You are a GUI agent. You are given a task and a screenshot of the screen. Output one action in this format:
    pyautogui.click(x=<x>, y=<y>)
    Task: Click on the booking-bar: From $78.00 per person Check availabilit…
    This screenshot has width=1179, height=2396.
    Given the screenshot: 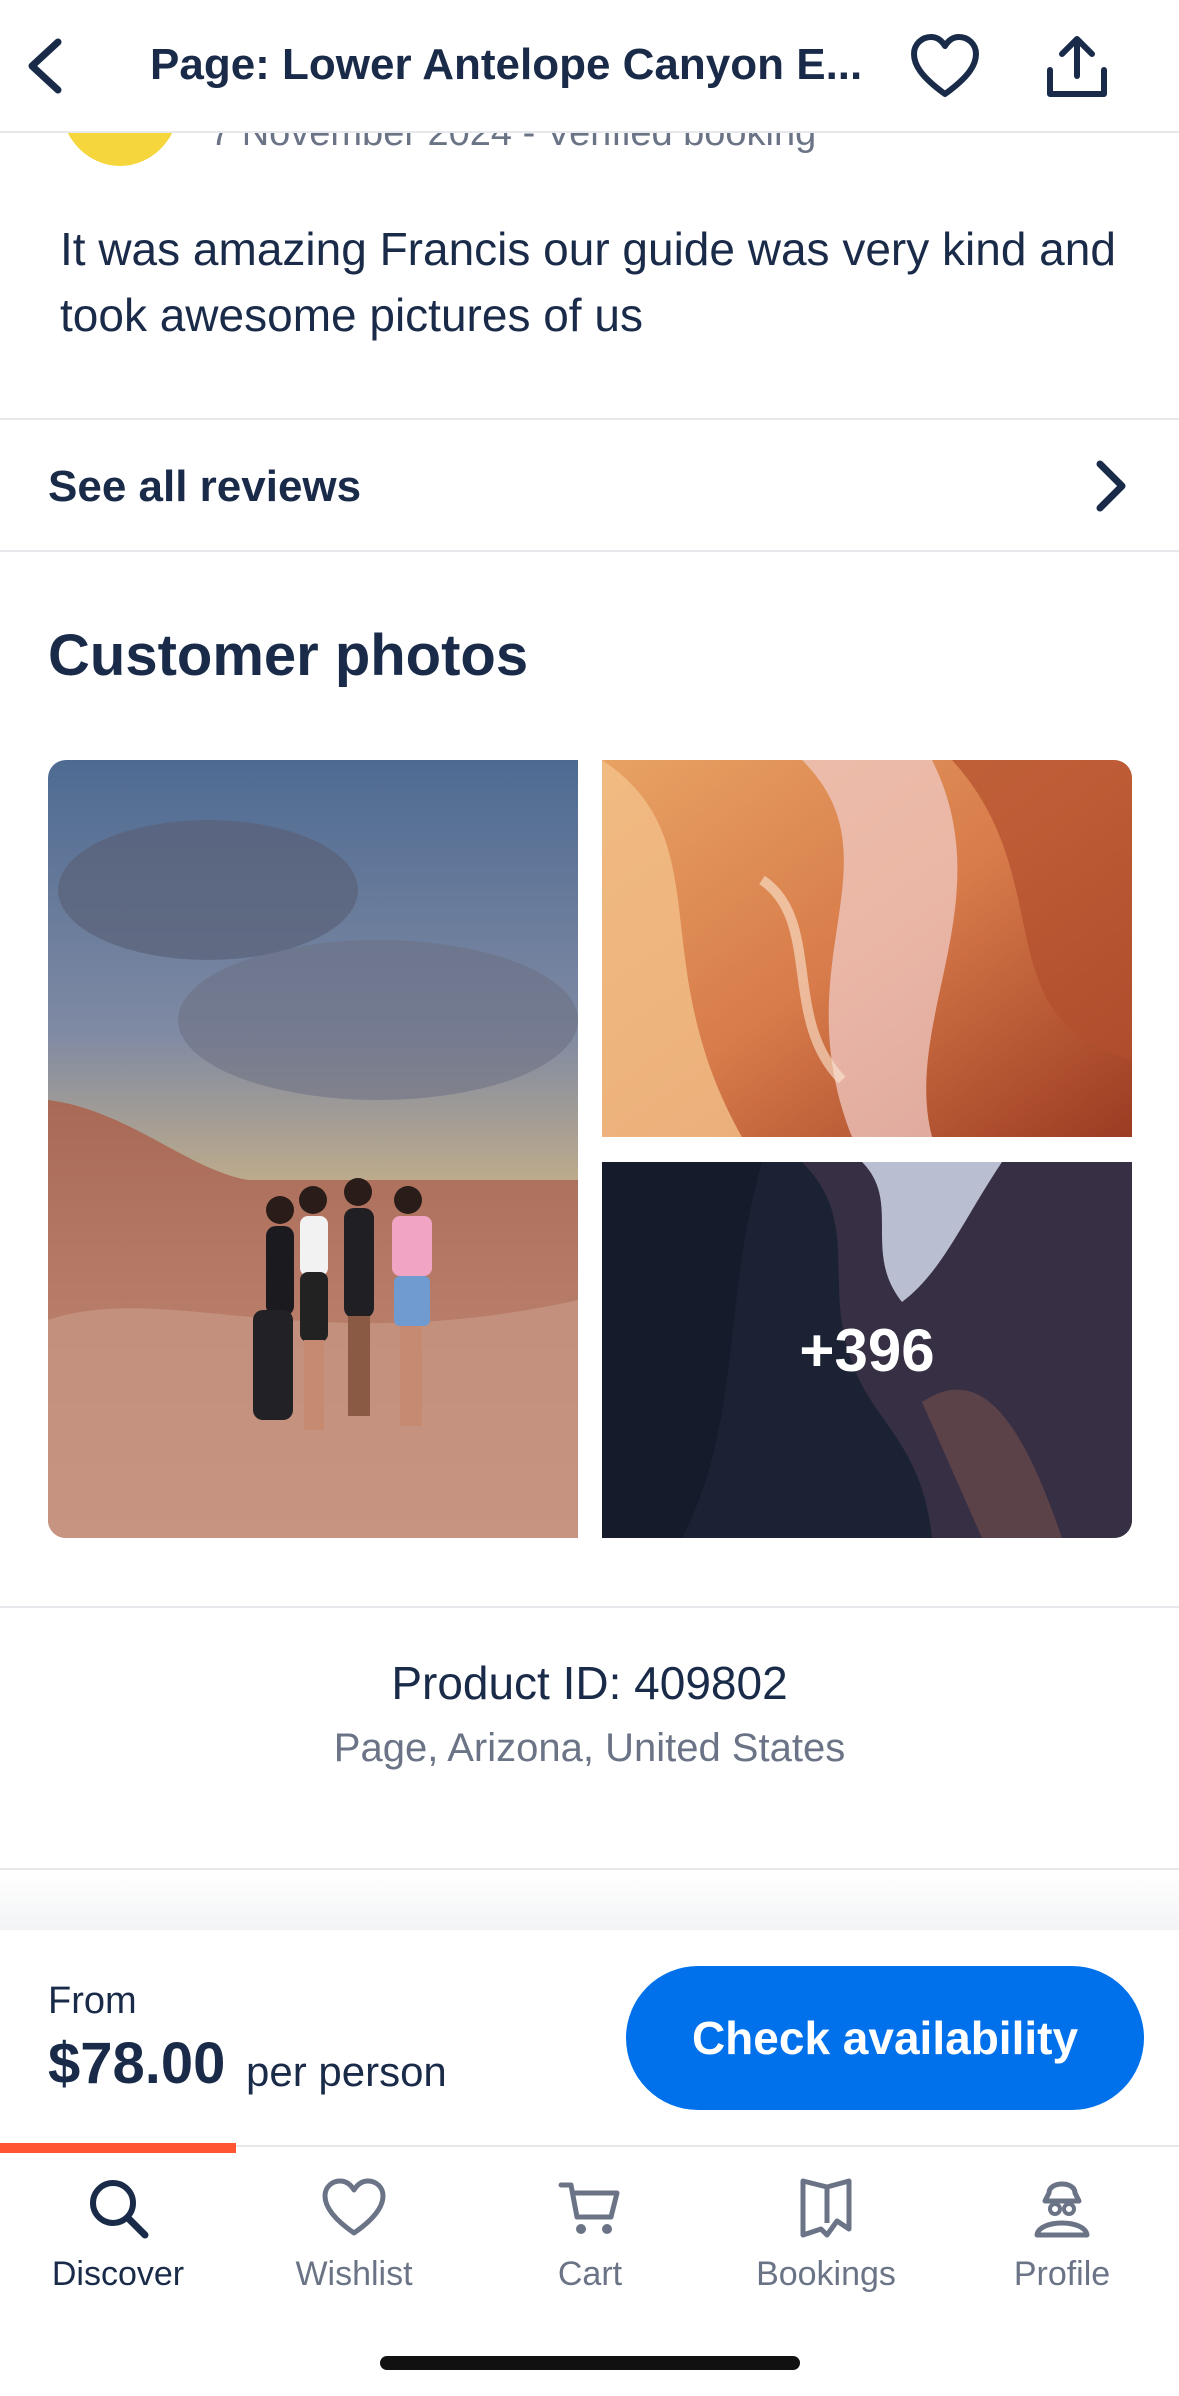 What is the action you would take?
    pyautogui.click(x=589, y=2037)
    